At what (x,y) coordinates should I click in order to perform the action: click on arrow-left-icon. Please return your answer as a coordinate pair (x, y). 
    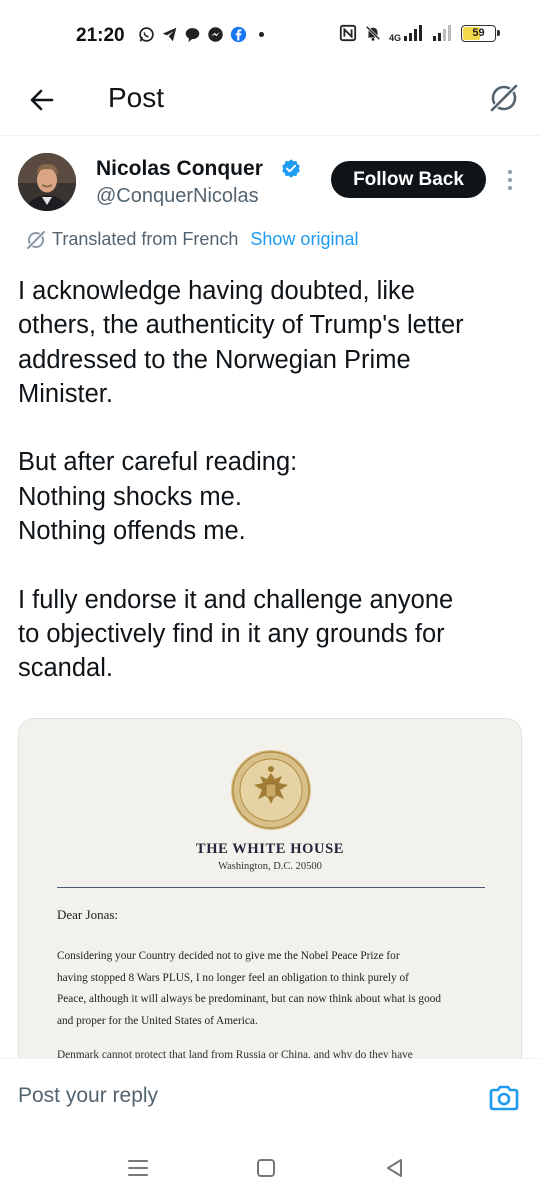
    Looking at the image, I should click on (42, 100).